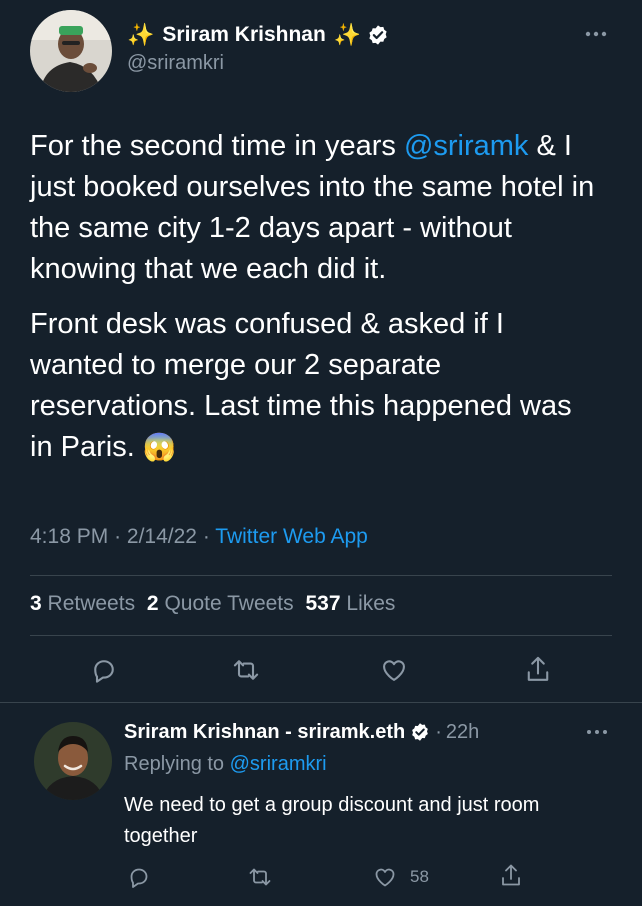 The height and width of the screenshot is (906, 642). I want to click on retweets-stat: 3 Retweets, so click(85, 603).